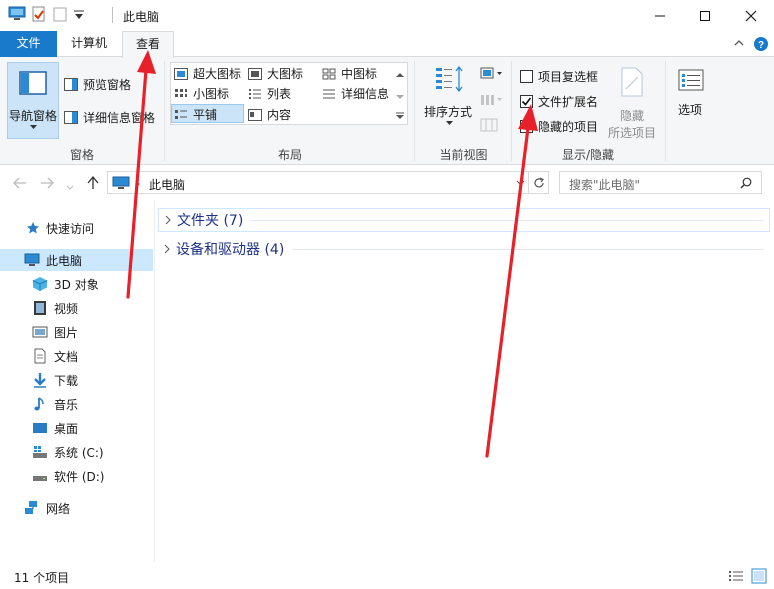  What do you see at coordinates (632, 82) in the screenshot?
I see `hide-selected-icon` at bounding box center [632, 82].